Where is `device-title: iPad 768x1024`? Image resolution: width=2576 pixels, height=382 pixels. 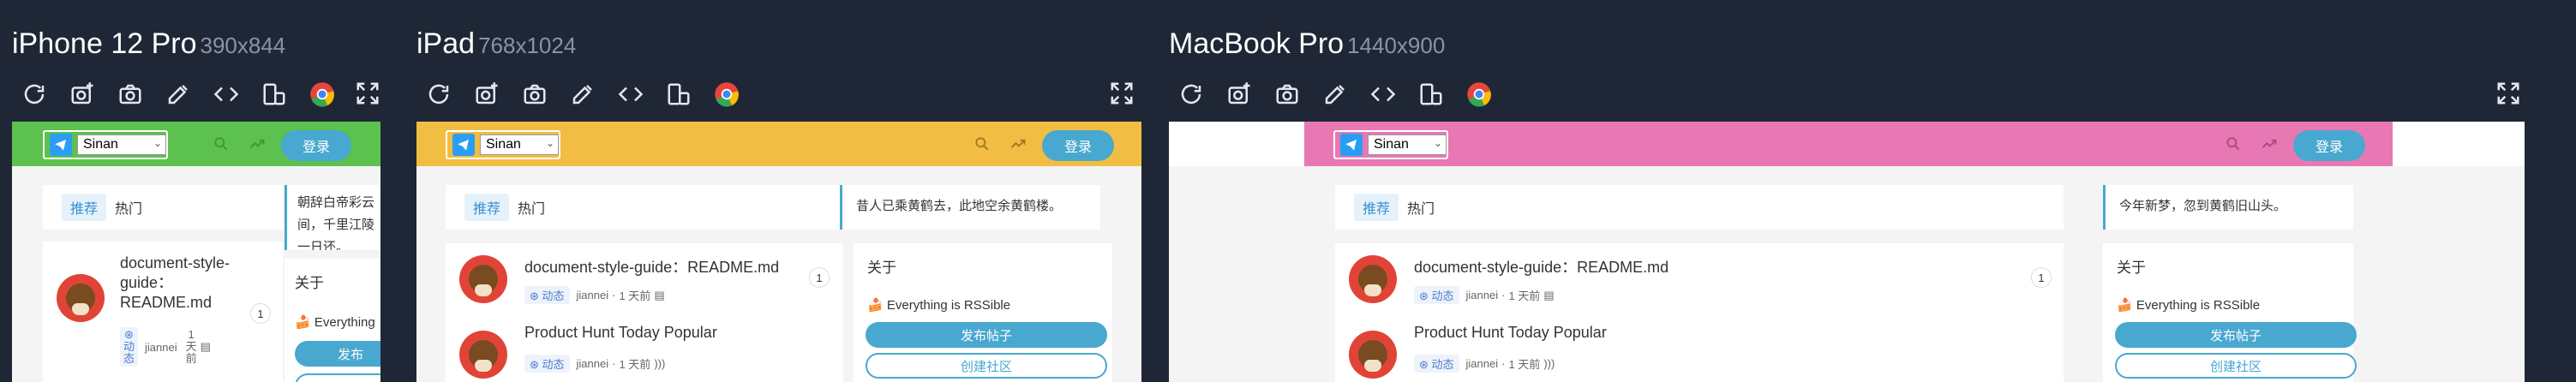
device-title: iPad 768x1024 is located at coordinates (496, 44).